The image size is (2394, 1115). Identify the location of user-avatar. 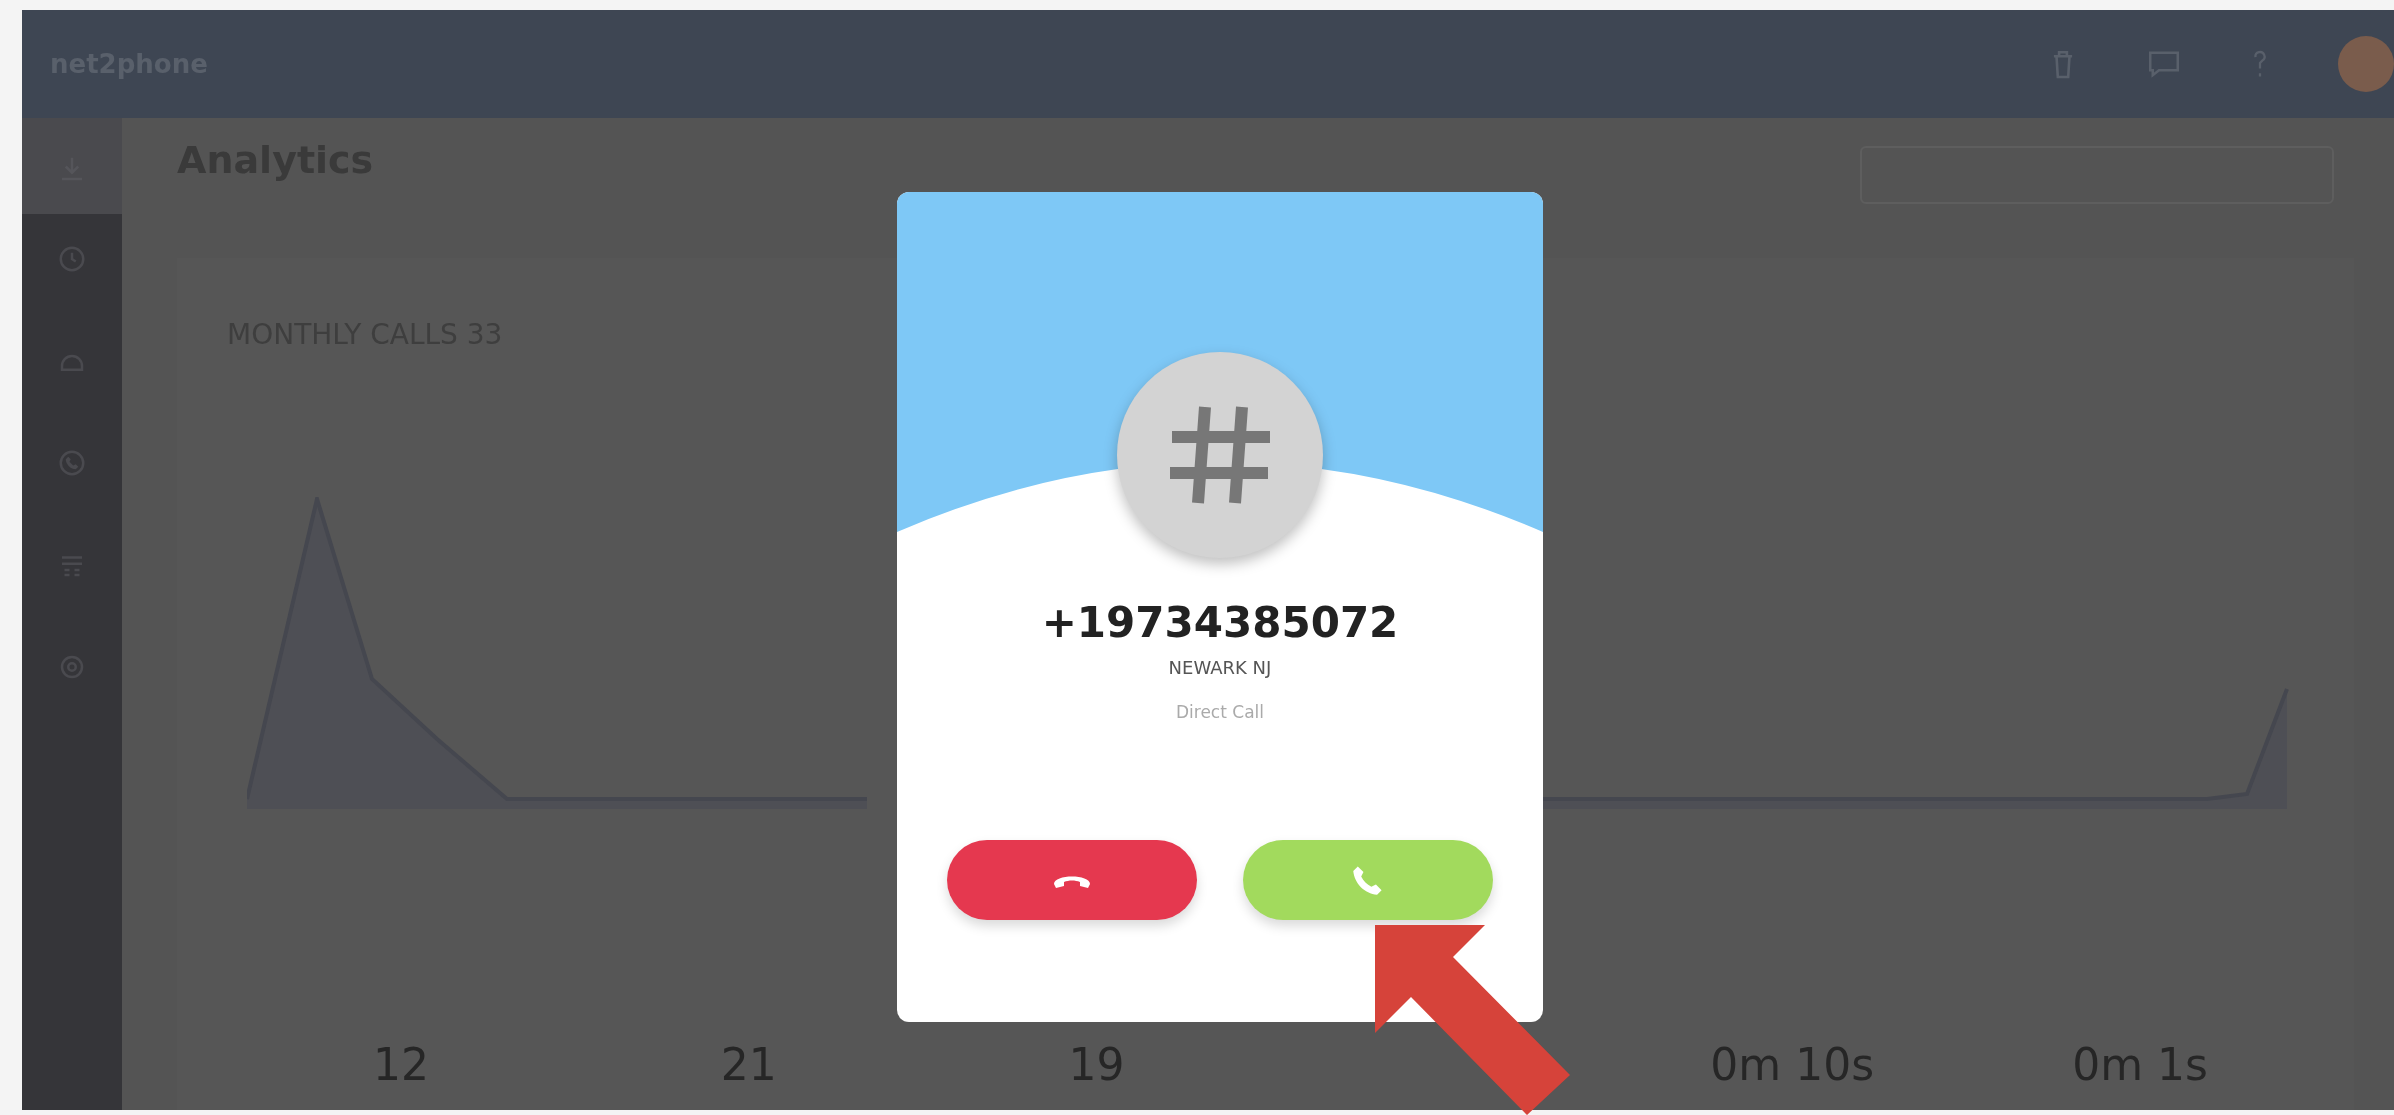
(2366, 64).